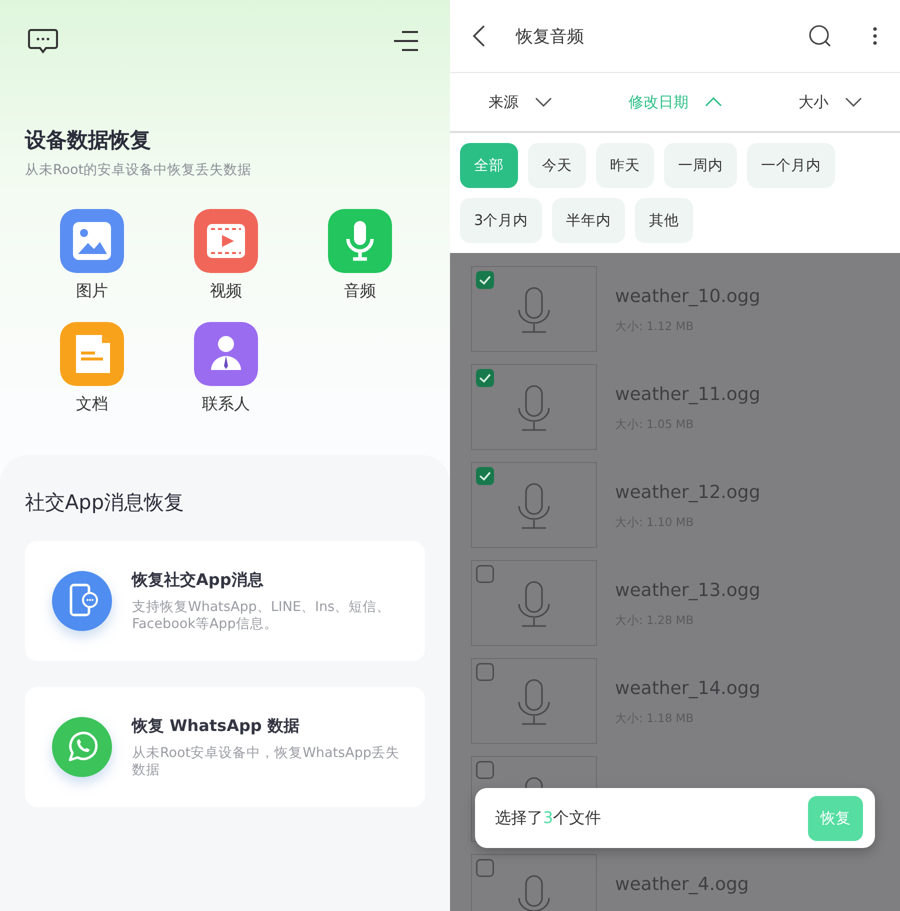 The width and height of the screenshot is (900, 911). Describe the element at coordinates (520, 102) in the screenshot. I see `sort-option: 来源` at that location.